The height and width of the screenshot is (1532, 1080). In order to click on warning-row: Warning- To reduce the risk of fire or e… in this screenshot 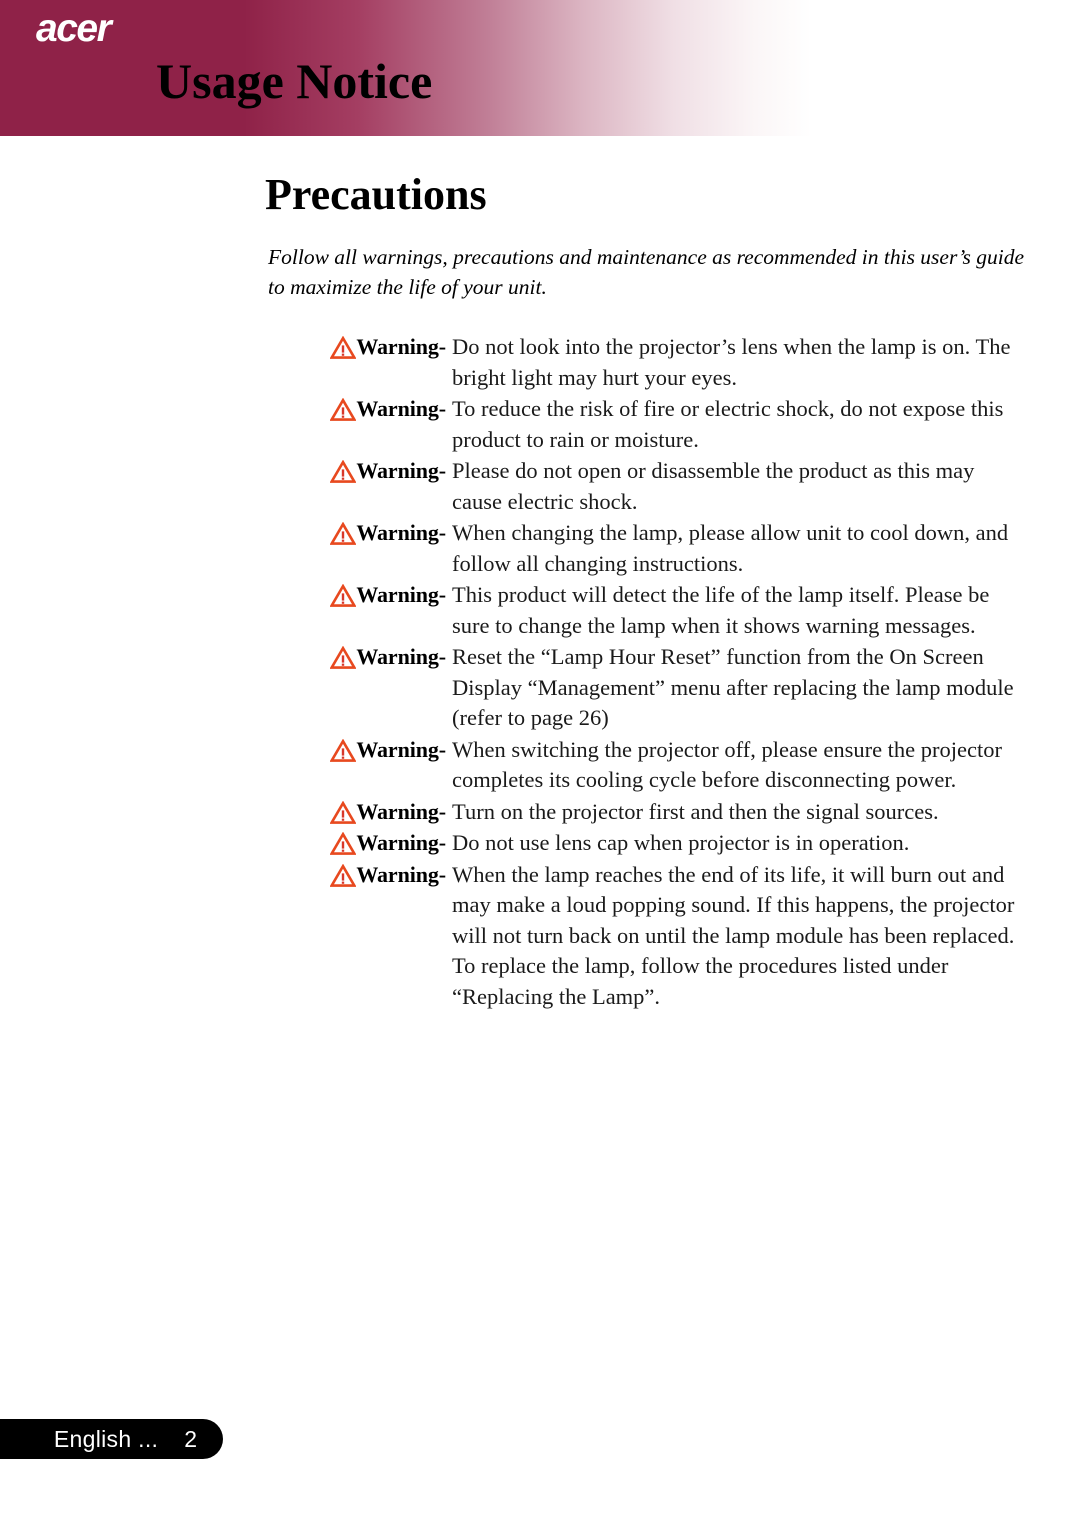, I will do `click(648, 424)`.